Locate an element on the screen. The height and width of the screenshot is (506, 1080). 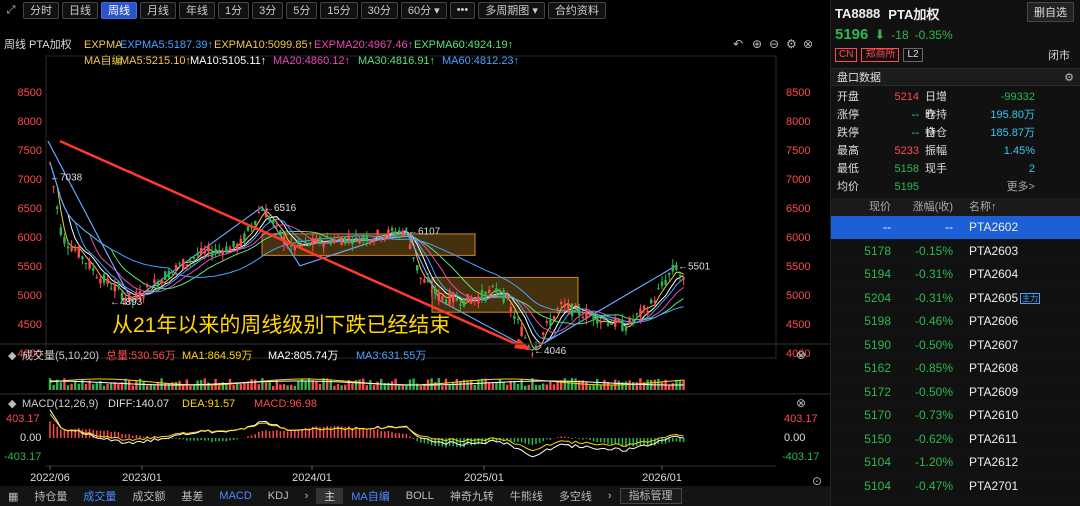
close-icon: ⊗ is located at coordinates (808, 44).